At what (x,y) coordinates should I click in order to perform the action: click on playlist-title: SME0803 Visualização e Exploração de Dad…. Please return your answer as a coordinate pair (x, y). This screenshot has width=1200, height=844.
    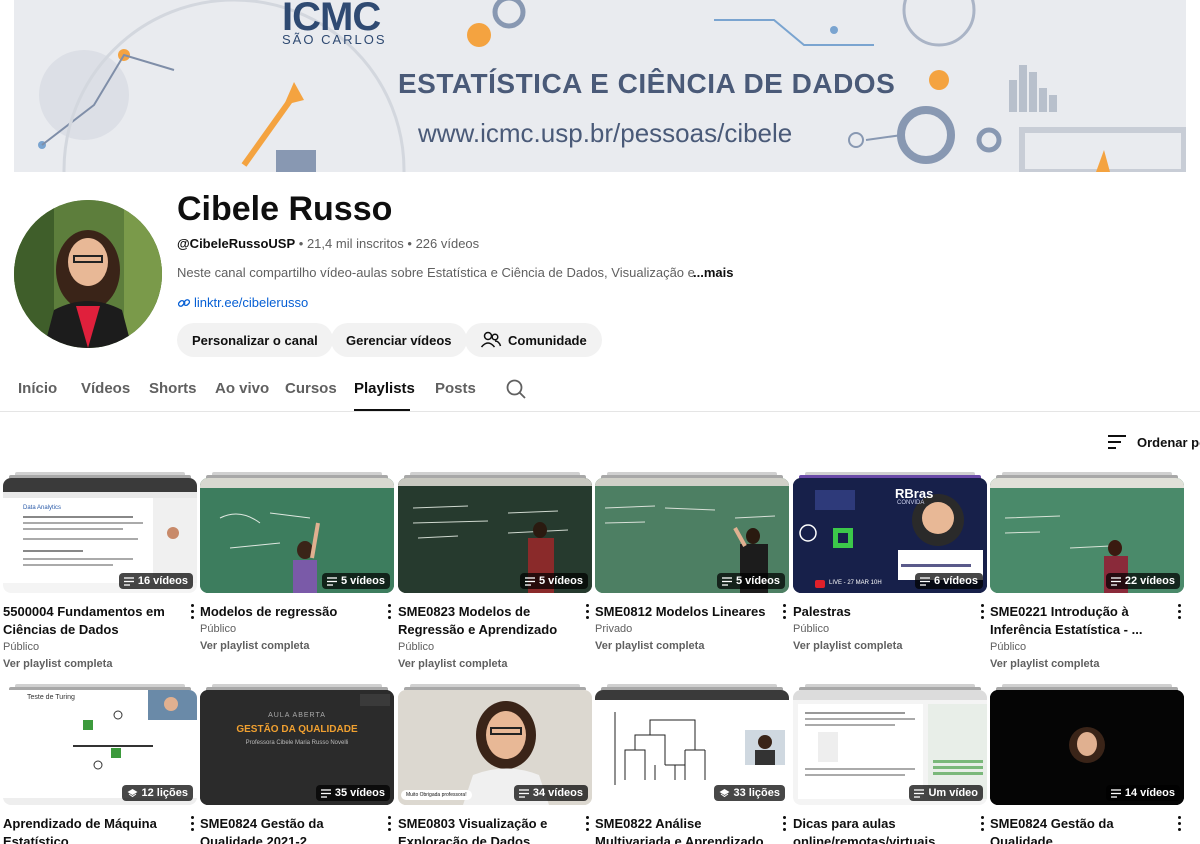
    Looking at the image, I should click on (495, 829).